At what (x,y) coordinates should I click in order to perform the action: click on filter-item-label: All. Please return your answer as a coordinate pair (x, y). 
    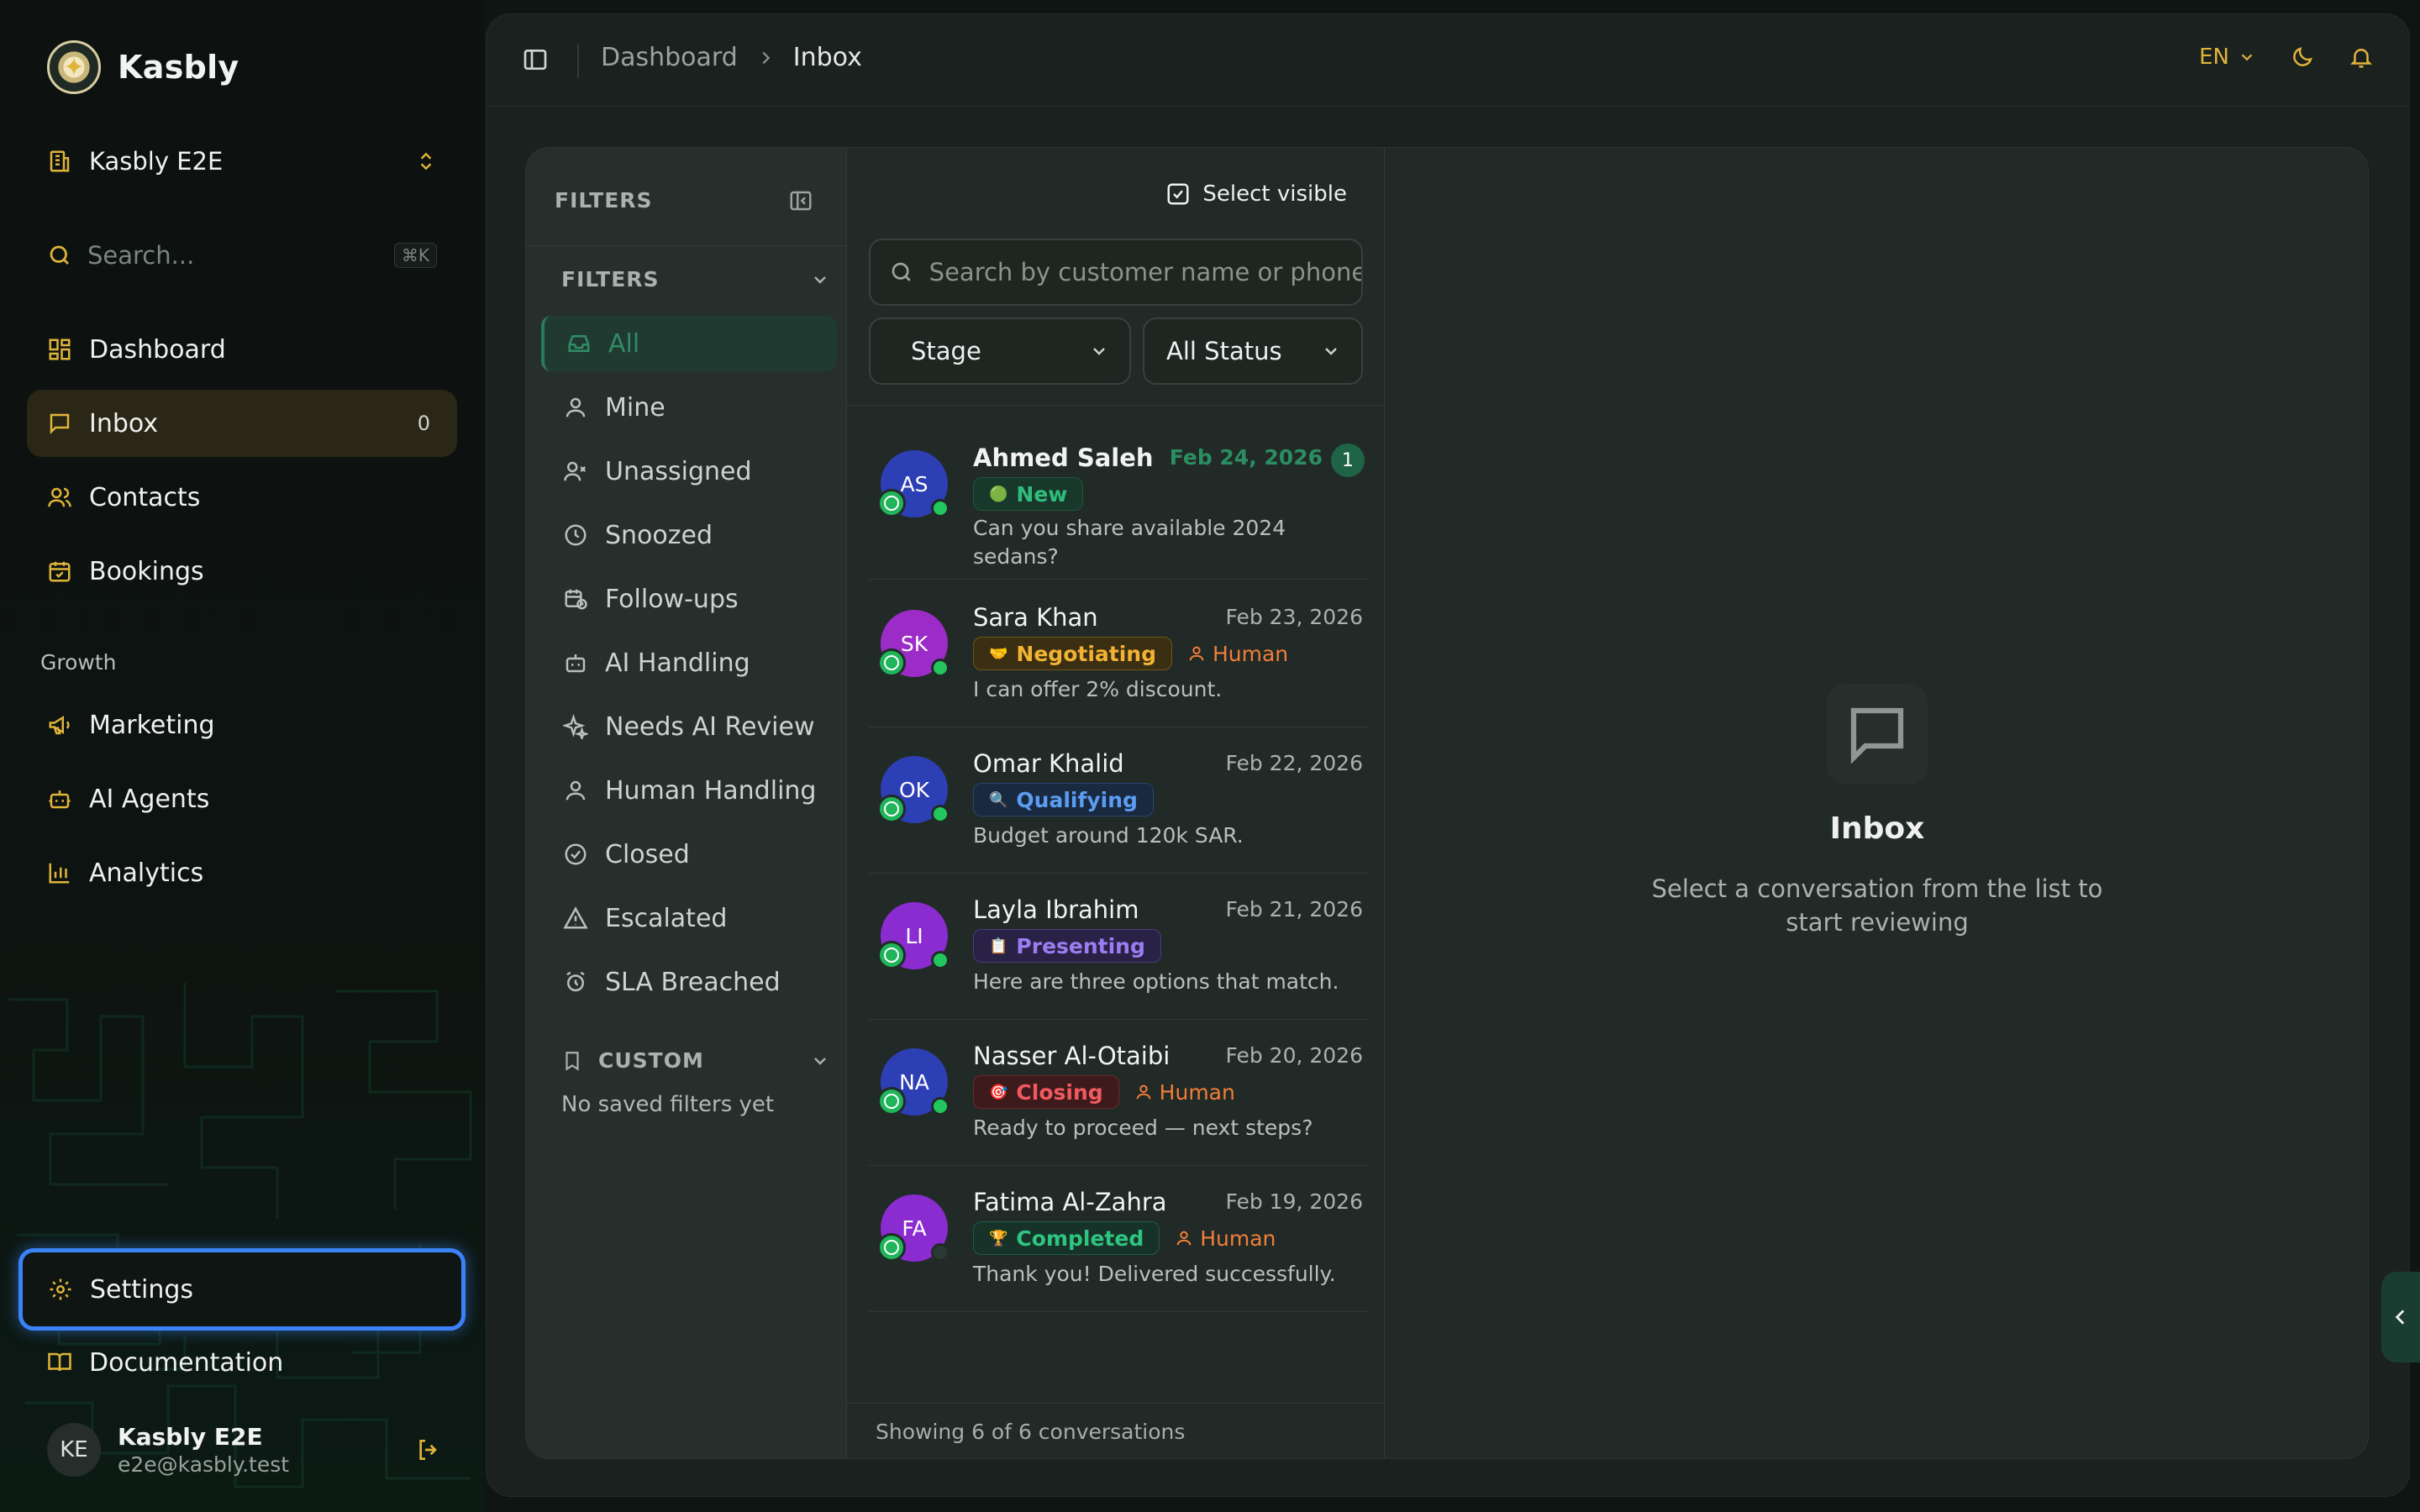
    Looking at the image, I should click on (624, 343).